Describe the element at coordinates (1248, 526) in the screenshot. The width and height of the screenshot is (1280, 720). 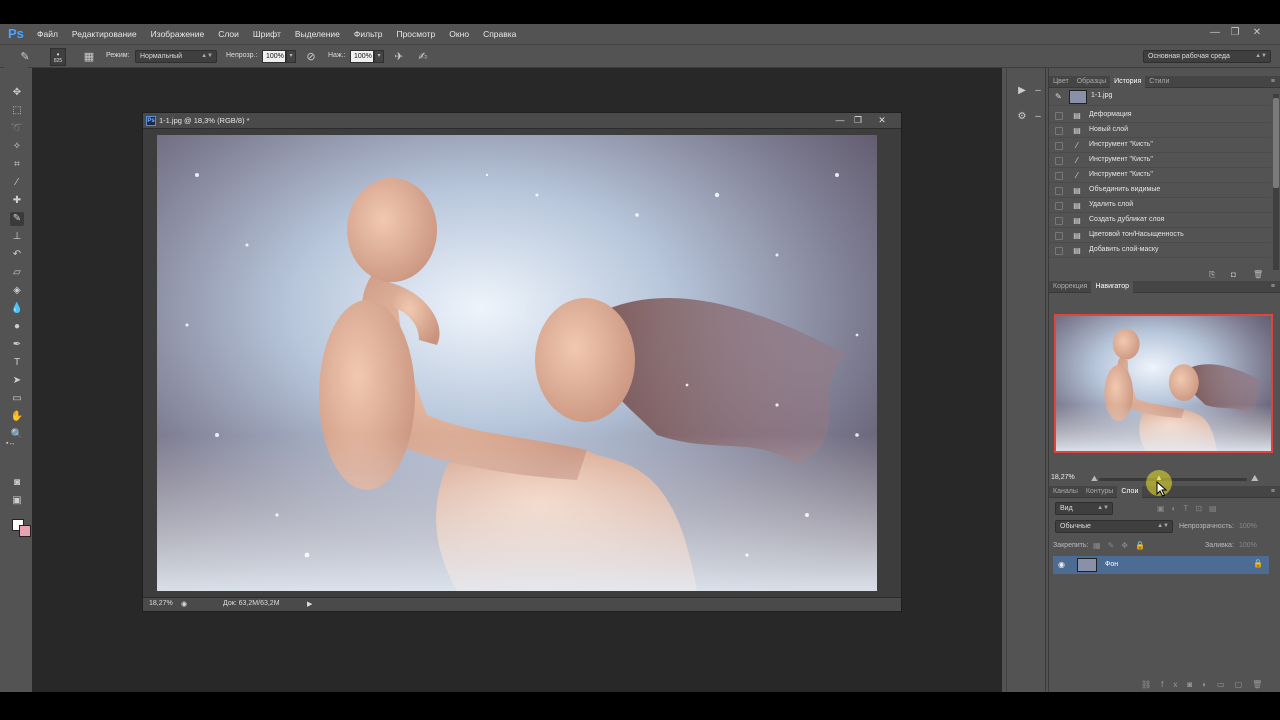
I see `layer-opacity-value: 100%` at that location.